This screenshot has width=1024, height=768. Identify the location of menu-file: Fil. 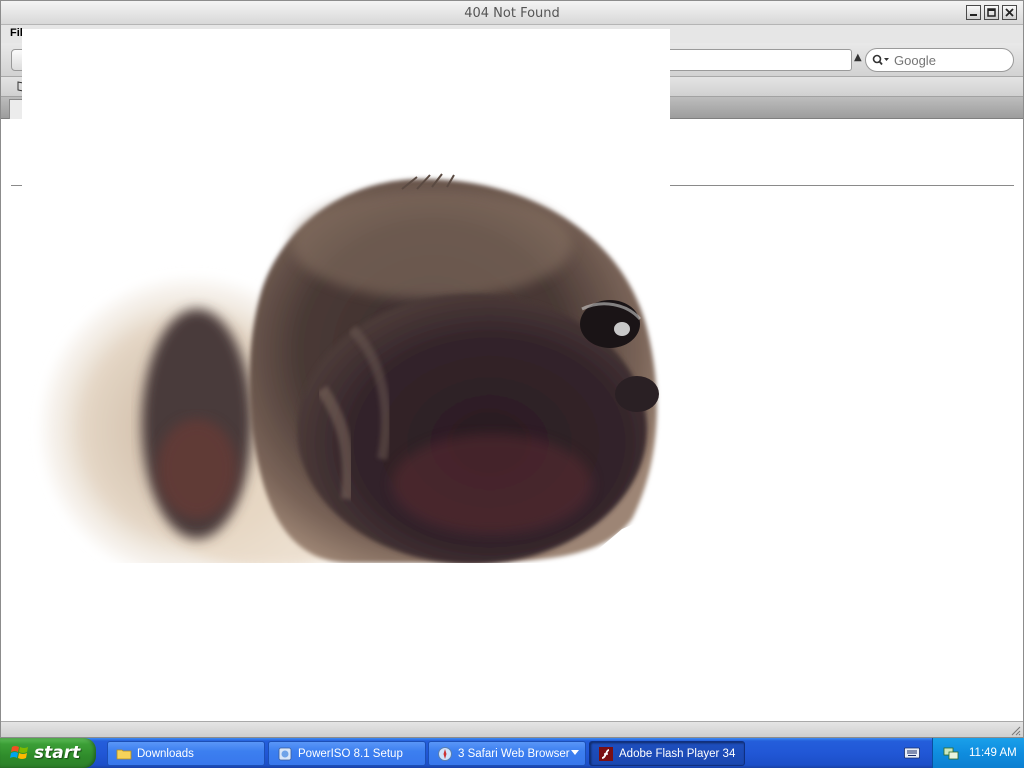
(16, 33).